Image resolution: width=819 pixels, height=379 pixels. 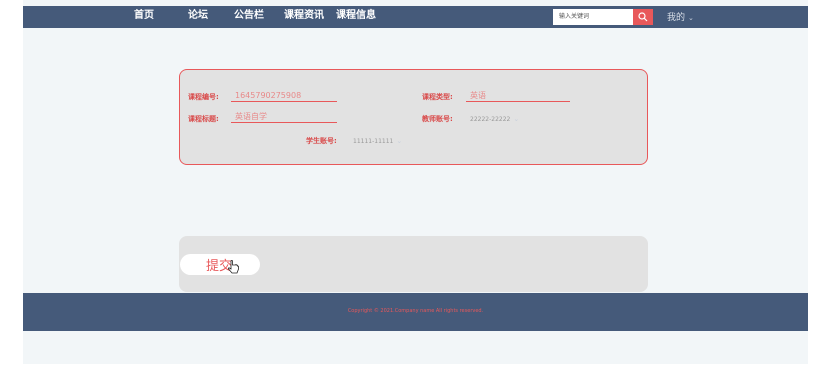 I want to click on student-account-value: 11111-11111, so click(x=373, y=141).